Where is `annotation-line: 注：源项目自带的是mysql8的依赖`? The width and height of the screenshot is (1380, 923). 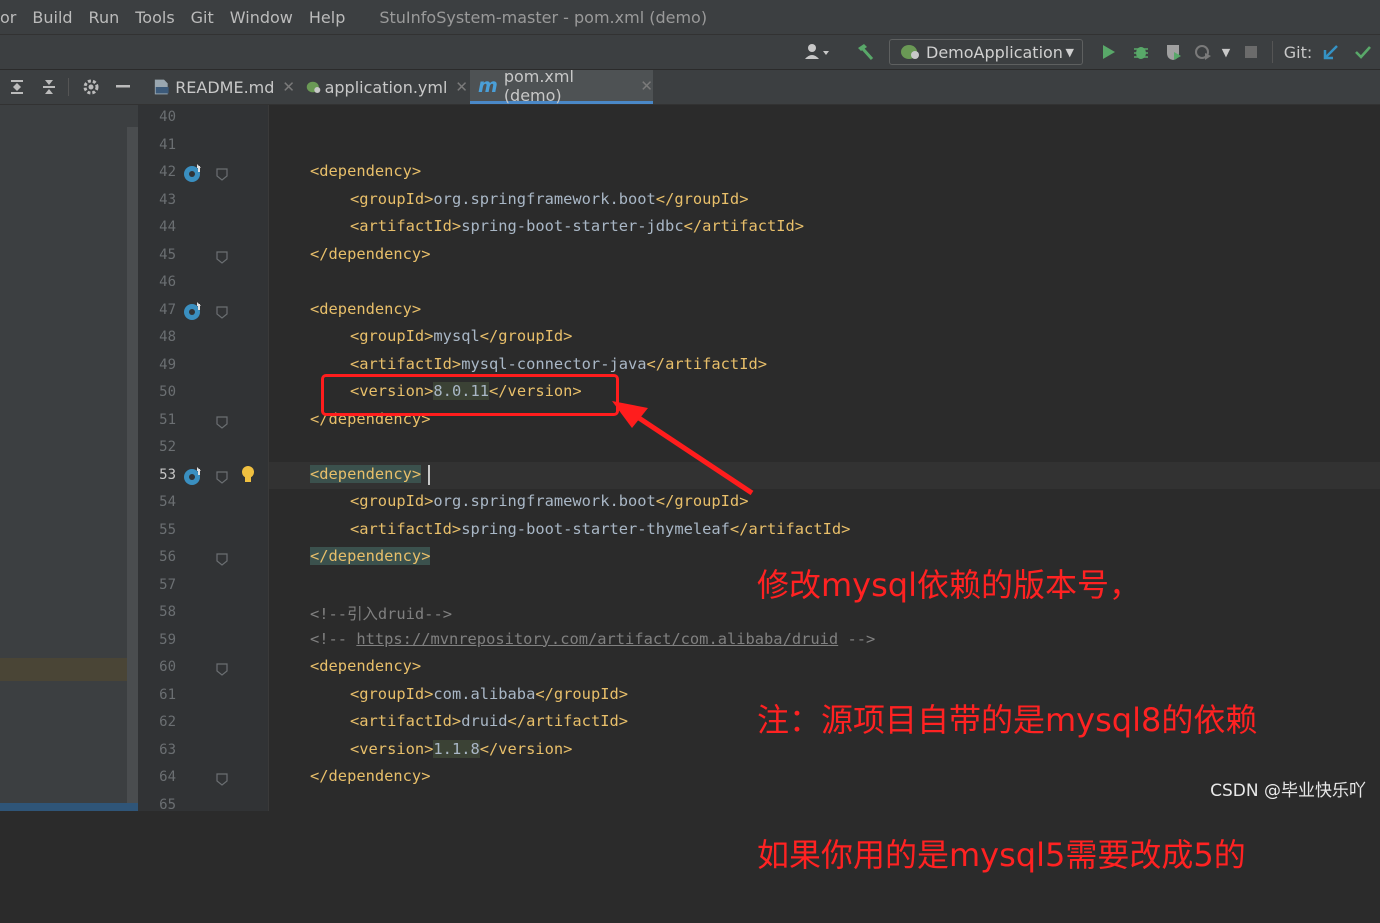
annotation-line: 注：源项目自带的是mysql8的依赖 is located at coordinates (1007, 720).